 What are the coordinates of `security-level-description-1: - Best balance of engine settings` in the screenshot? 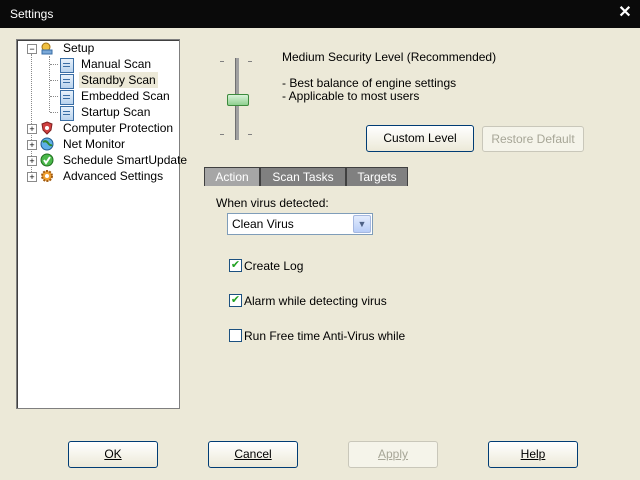 It's located at (369, 83).